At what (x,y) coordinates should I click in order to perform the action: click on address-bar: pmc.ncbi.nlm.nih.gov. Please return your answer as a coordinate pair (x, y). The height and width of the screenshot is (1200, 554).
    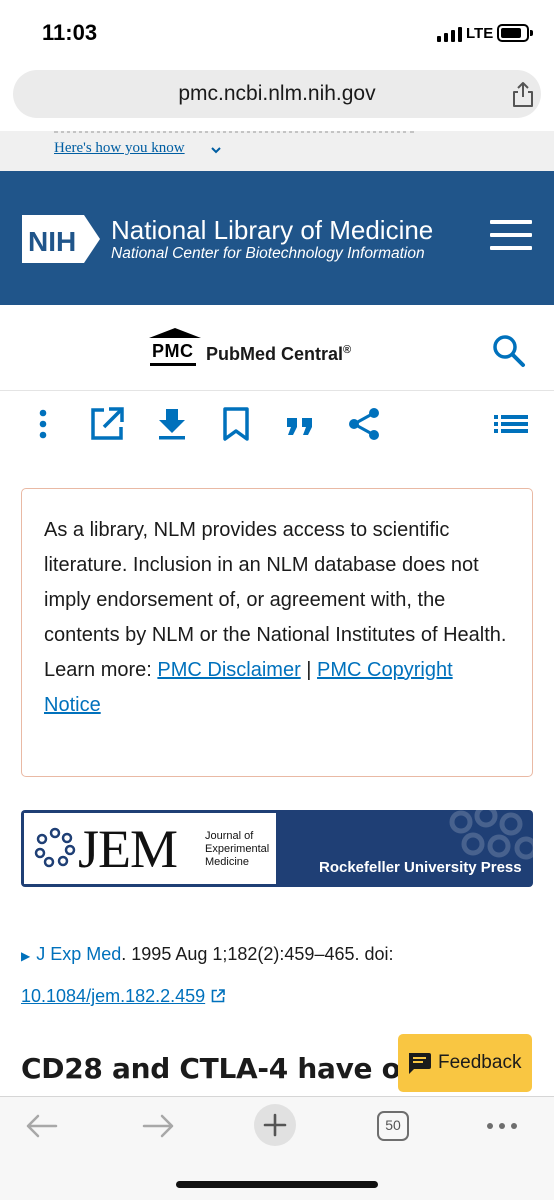
    Looking at the image, I should click on (277, 94).